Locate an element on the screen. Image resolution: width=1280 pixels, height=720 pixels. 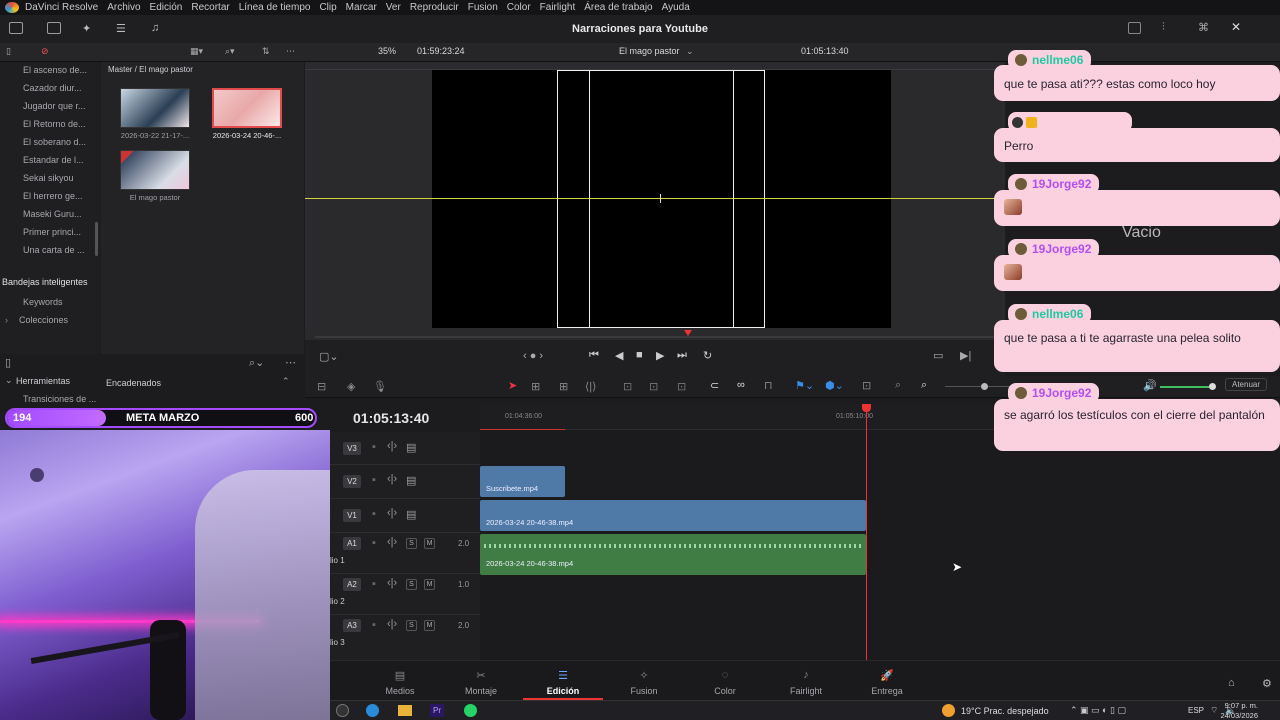
smart-bin-colecciones: Colecciones is located at coordinates (43, 320).